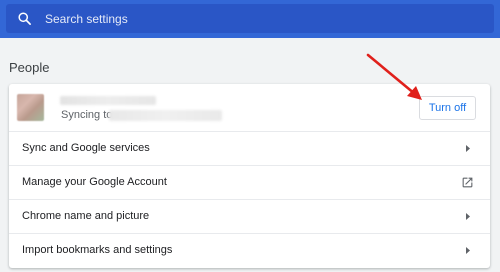 This screenshot has height=272, width=500. Describe the element at coordinates (165, 115) in the screenshot. I see `account-email-redacted` at that location.